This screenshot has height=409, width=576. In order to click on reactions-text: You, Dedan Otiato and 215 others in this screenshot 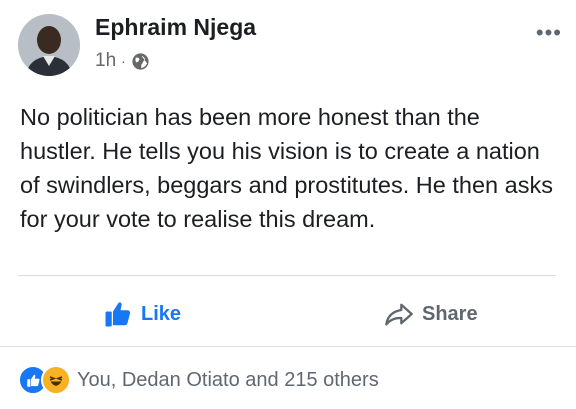, I will do `click(228, 379)`.